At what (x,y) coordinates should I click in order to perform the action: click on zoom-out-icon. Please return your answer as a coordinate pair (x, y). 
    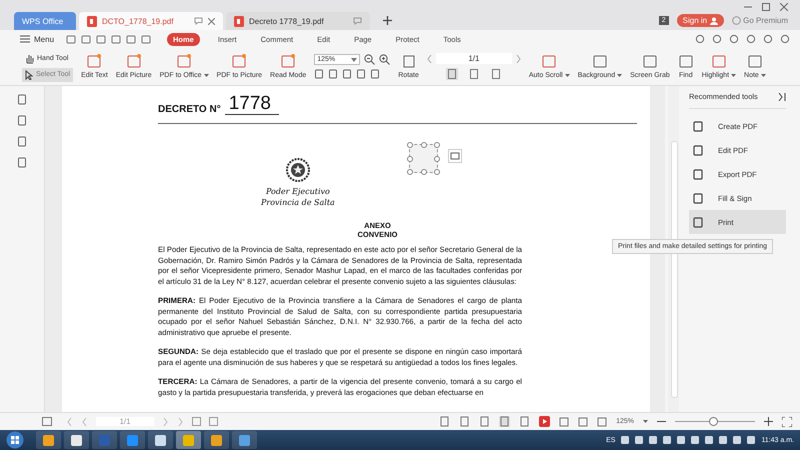
    Looking at the image, I should click on (370, 59).